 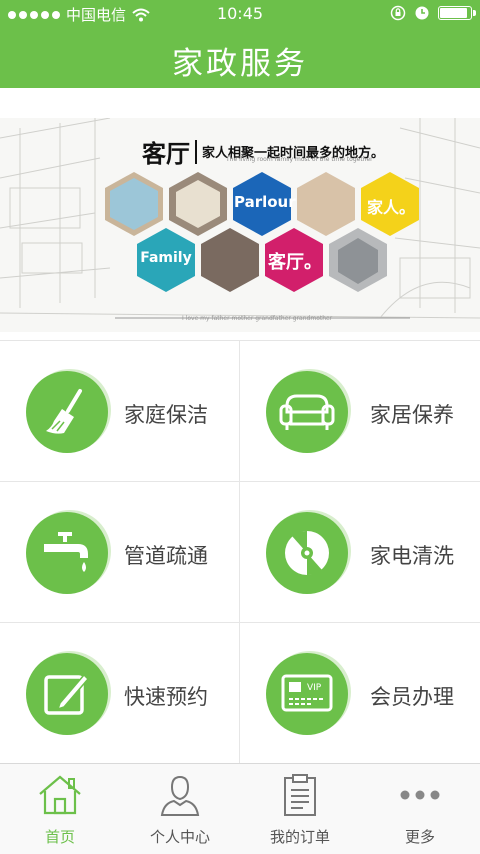 I want to click on banner-divider, so click(x=196, y=151).